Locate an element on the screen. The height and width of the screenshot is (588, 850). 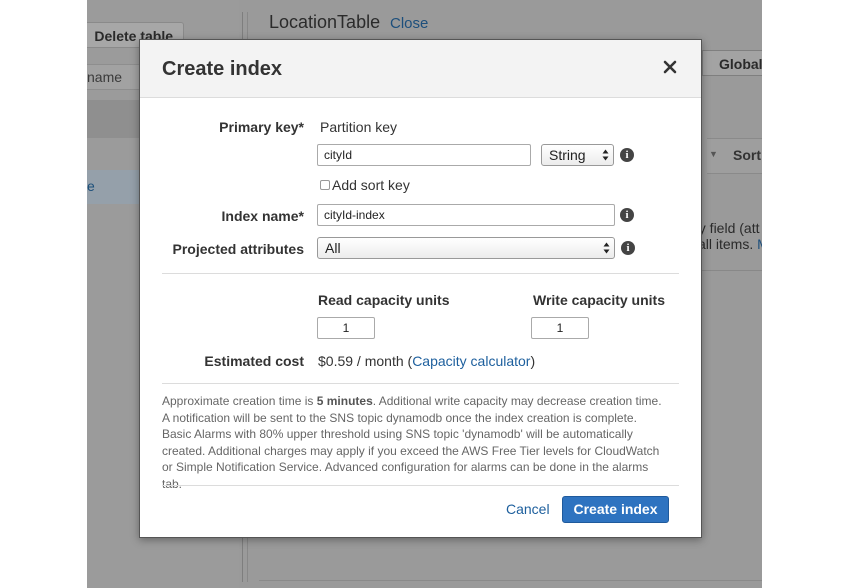
chevron-down-icon: ▼ is located at coordinates (713, 154).